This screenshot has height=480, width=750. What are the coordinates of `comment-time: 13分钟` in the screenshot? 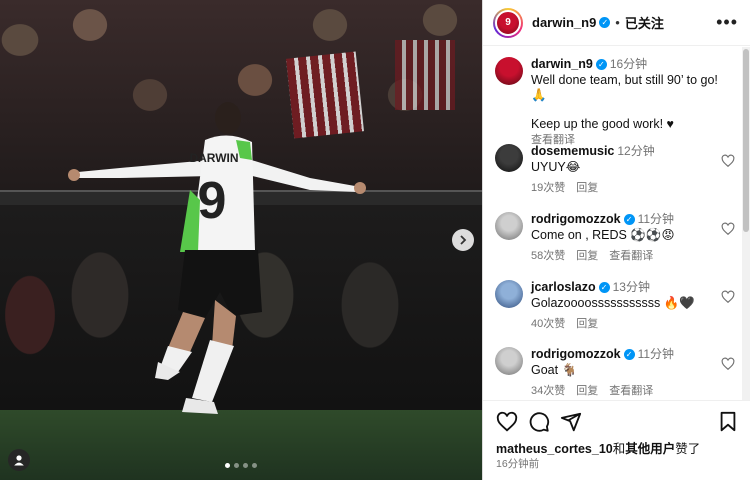 It's located at (631, 287).